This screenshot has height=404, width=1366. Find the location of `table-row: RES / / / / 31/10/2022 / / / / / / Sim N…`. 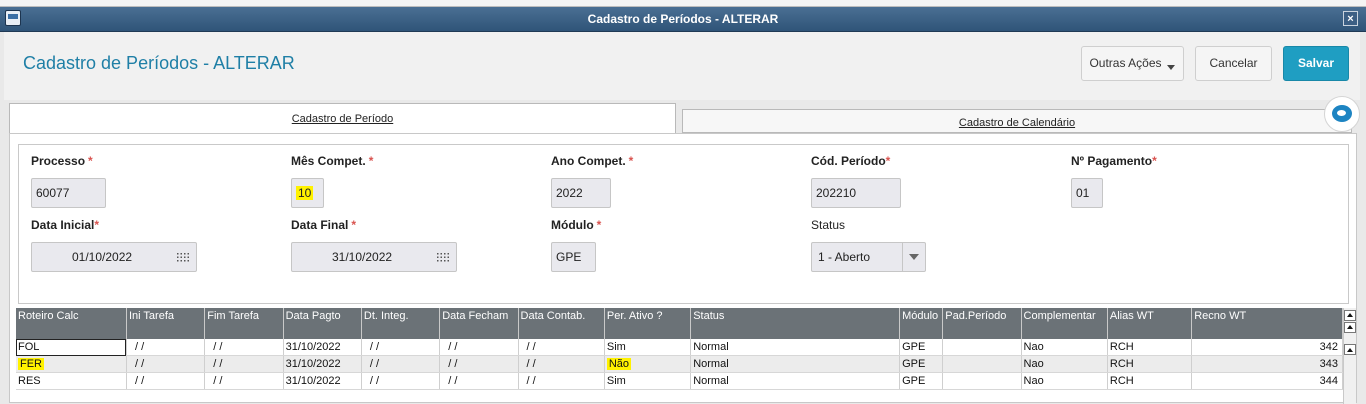

table-row: RES / / / / 31/10/2022 / / / / / / Sim N… is located at coordinates (679, 381).